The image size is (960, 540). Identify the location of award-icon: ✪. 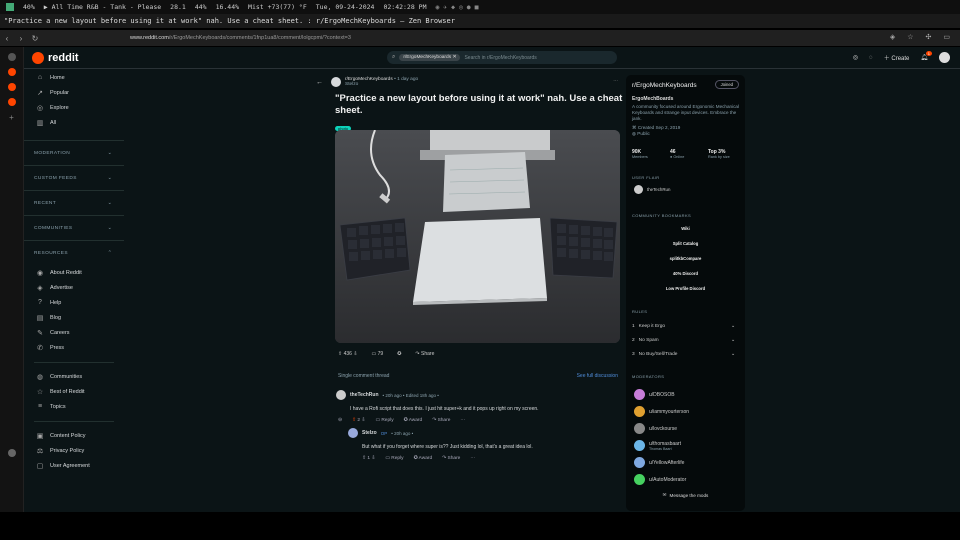
(399, 354).